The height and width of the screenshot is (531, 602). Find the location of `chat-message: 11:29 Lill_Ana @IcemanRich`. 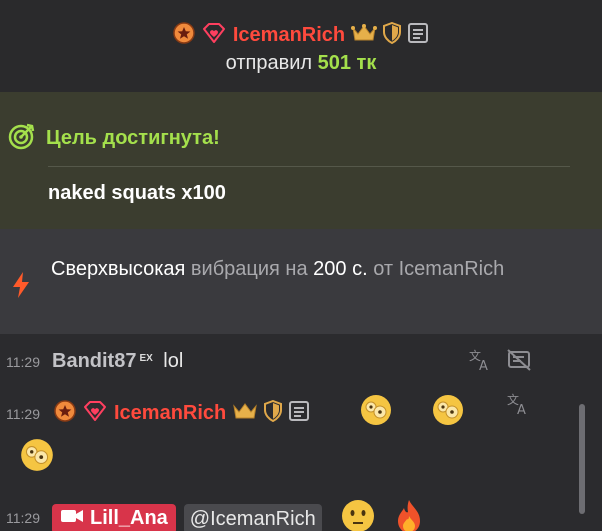

chat-message: 11:29 Lill_Ana @IcemanRich is located at coordinates (290, 512).